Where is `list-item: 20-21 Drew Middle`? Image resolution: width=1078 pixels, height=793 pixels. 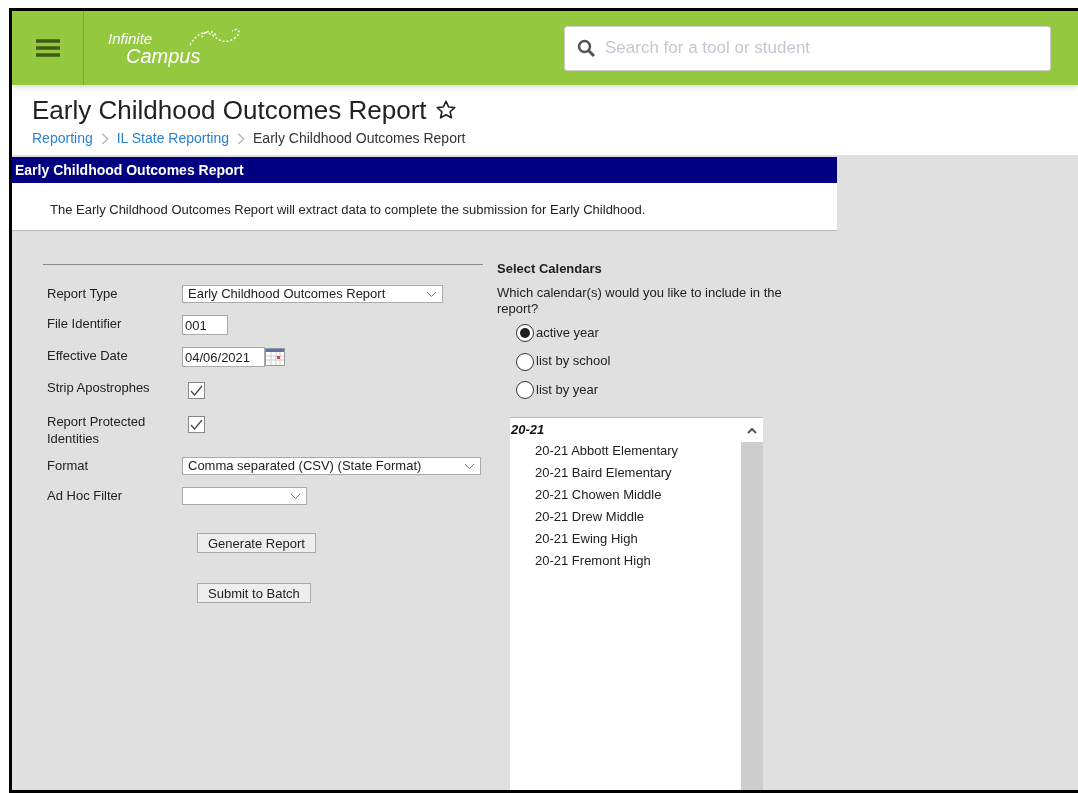 list-item: 20-21 Drew Middle is located at coordinates (625, 516).